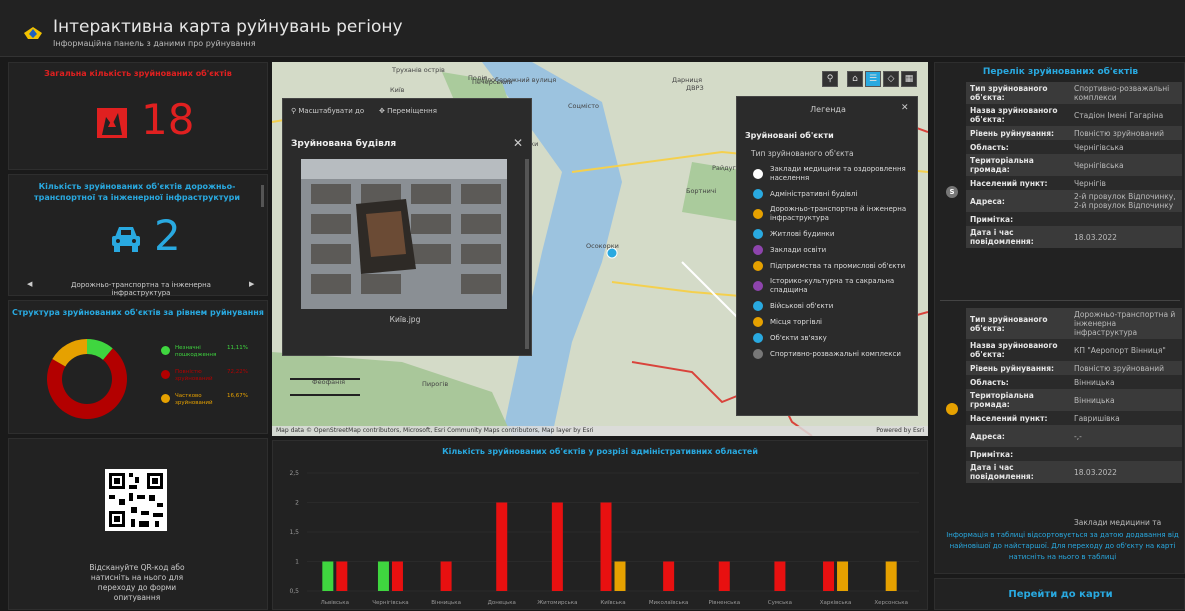  I want to click on legend-item-label: Об'єкти зв'язку, so click(798, 337).